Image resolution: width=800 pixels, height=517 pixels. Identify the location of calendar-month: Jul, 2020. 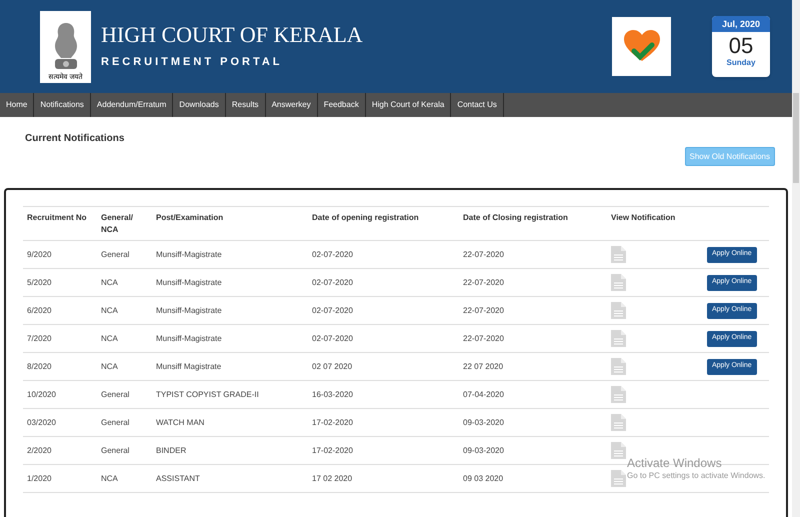
(741, 24).